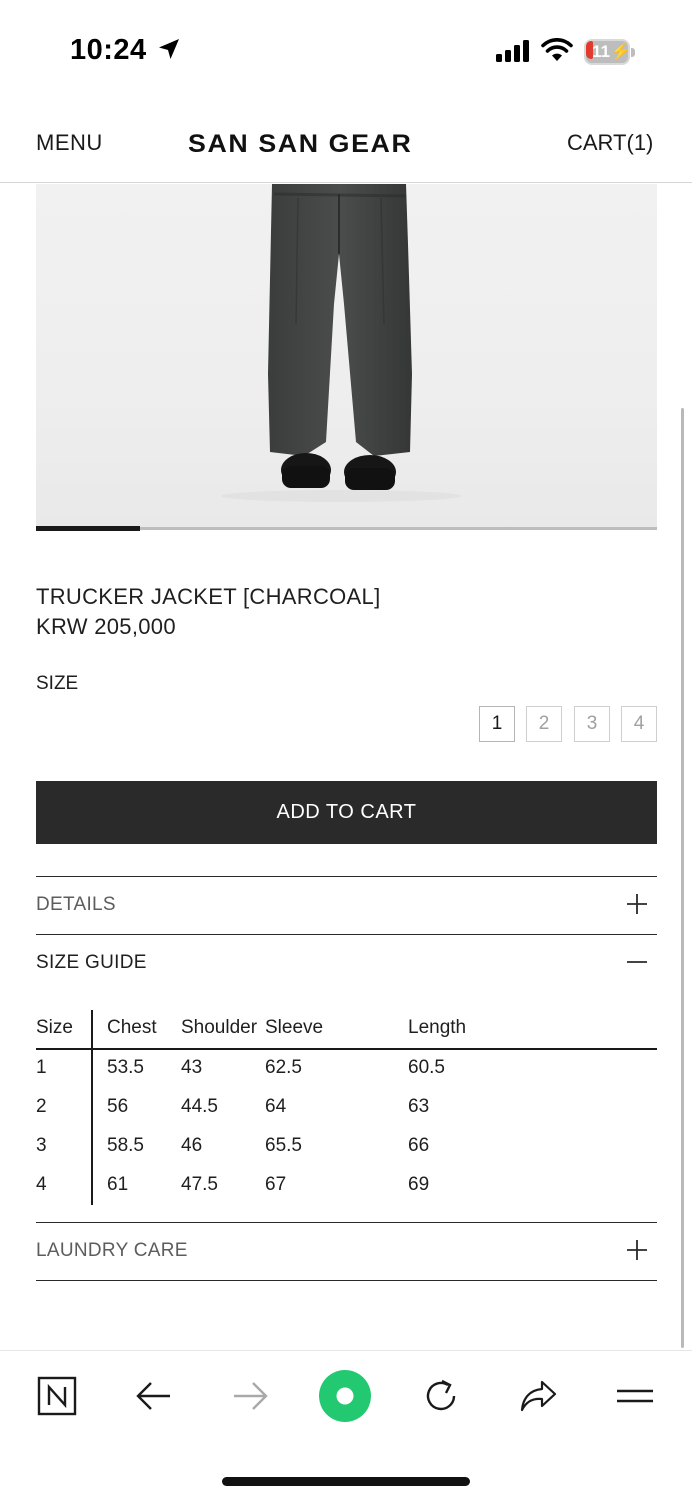 The image size is (692, 1500). Describe the element at coordinates (54, 1027) in the screenshot. I see `size-guide-header-size: Size` at that location.